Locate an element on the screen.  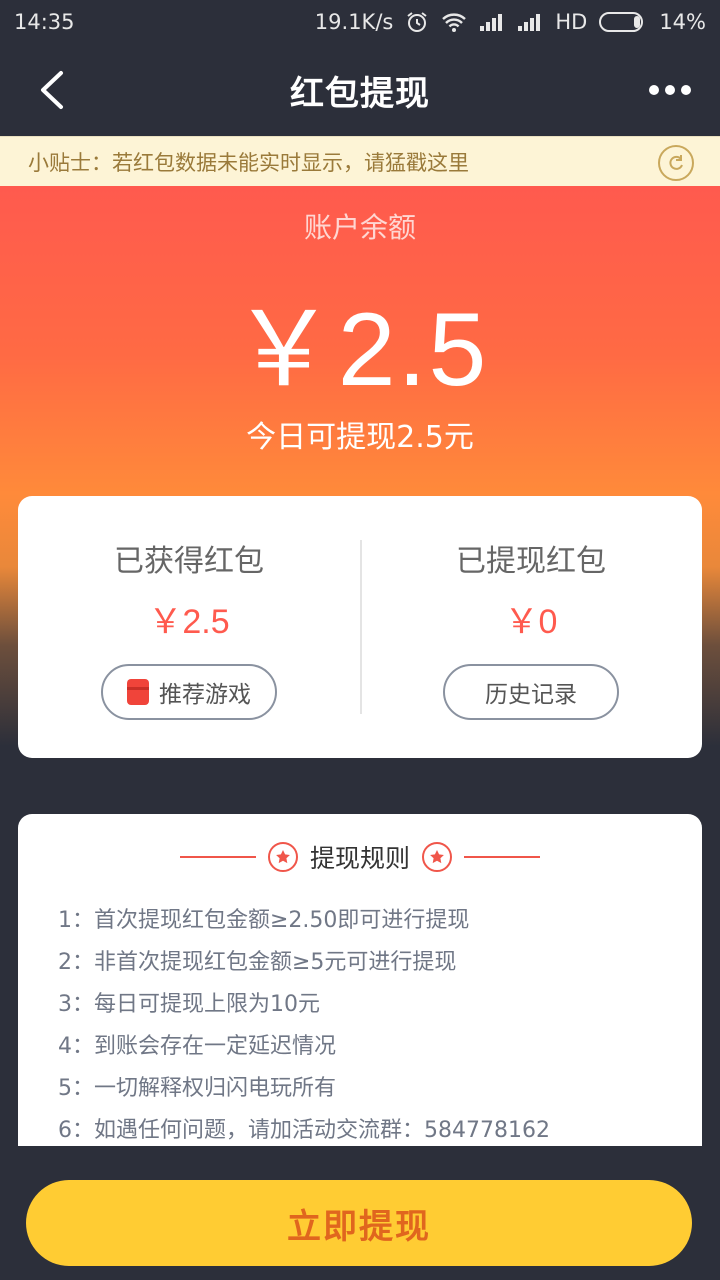
rule-item: 1：首次提现红包金额≥2.50即可进行提现 is located at coordinates (264, 920).